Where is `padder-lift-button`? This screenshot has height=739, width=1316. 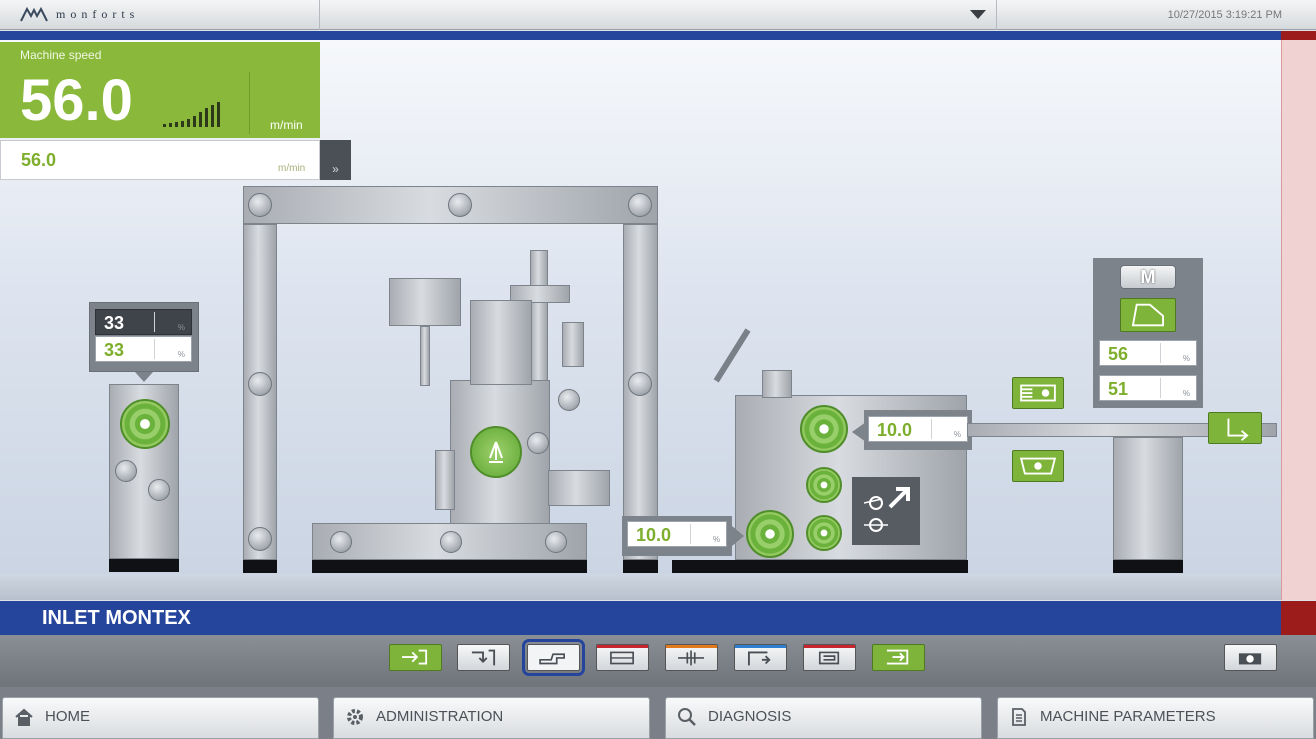
padder-lift-button is located at coordinates (886, 511).